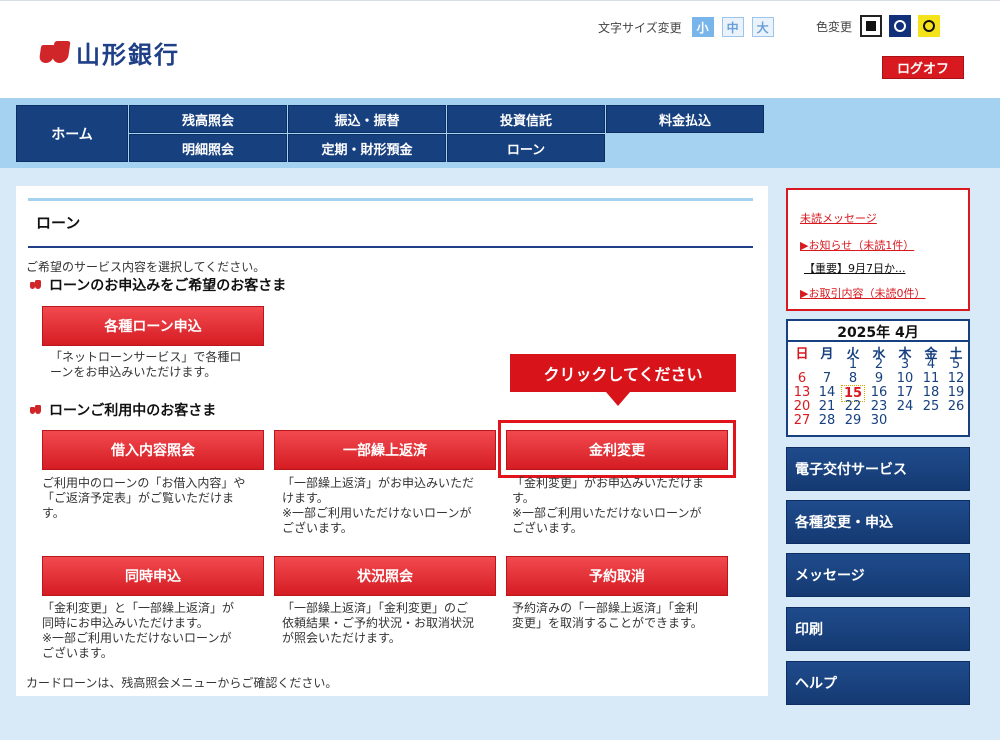  I want to click on calendar-day: 5, so click(956, 364).